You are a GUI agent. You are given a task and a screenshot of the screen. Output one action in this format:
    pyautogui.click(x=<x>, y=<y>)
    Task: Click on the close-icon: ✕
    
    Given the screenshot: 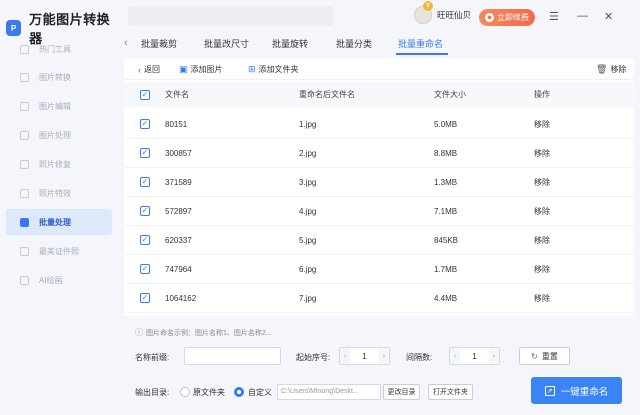 What is the action you would take?
    pyautogui.click(x=608, y=16)
    